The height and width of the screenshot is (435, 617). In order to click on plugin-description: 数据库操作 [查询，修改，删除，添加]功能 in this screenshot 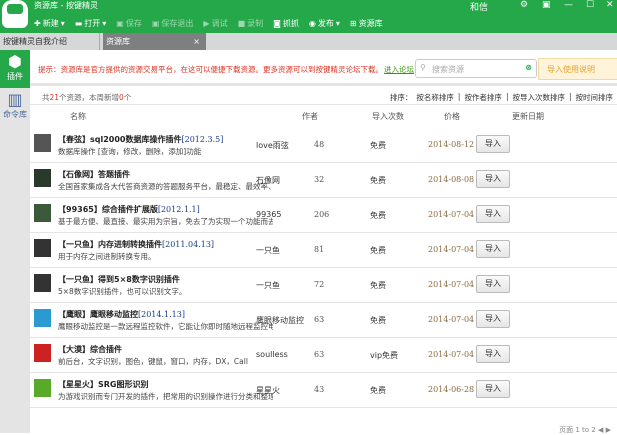, I will do `click(130, 151)`.